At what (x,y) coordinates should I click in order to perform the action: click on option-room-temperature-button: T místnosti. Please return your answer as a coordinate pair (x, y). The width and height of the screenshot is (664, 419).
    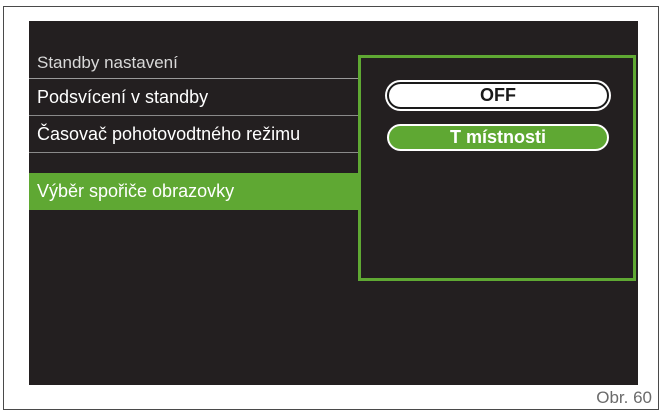
    Looking at the image, I should click on (498, 137).